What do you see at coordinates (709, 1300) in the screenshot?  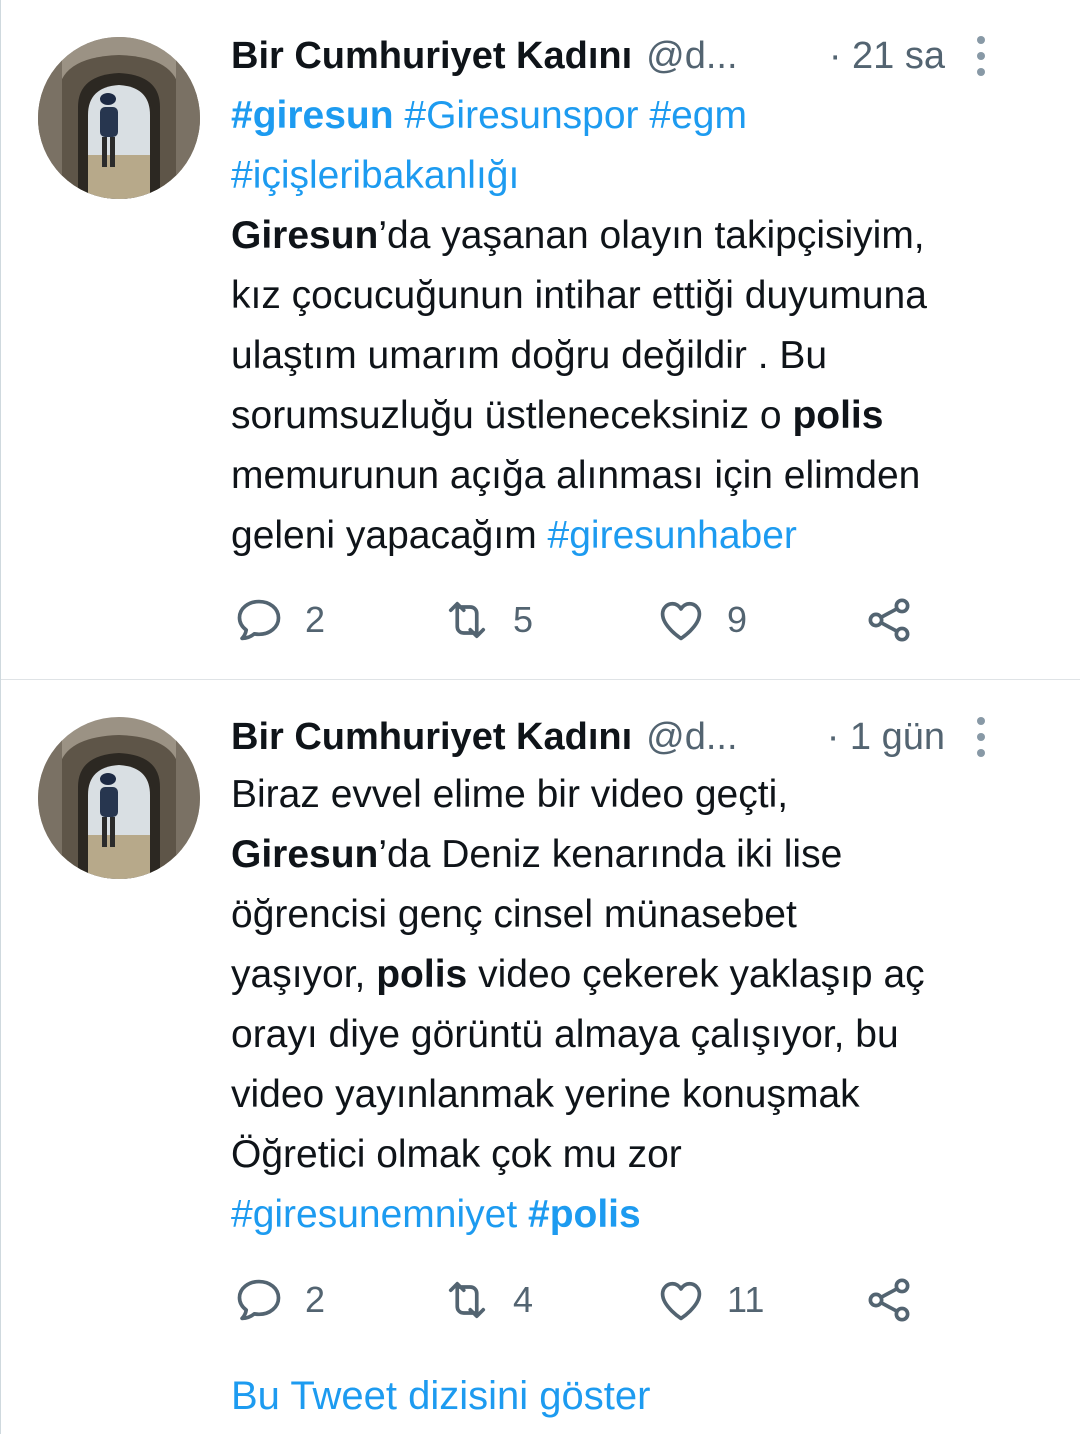 I see `like-button: 11` at bounding box center [709, 1300].